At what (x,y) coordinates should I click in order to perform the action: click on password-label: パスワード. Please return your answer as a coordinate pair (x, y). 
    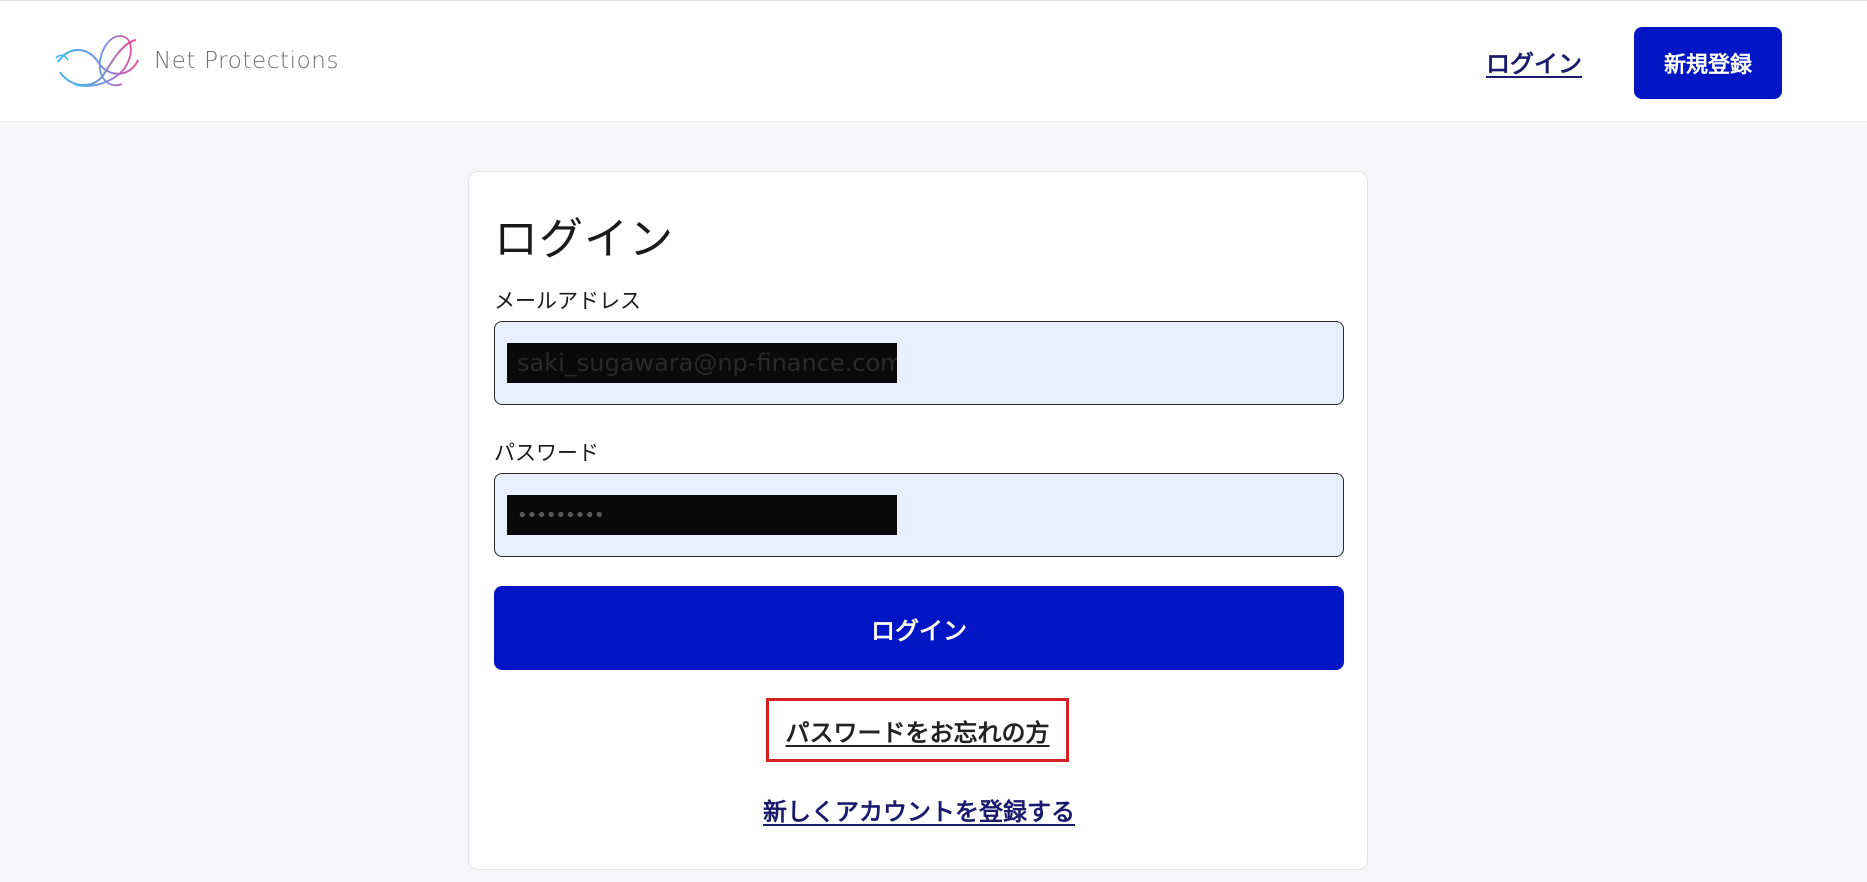
    Looking at the image, I should click on (546, 453).